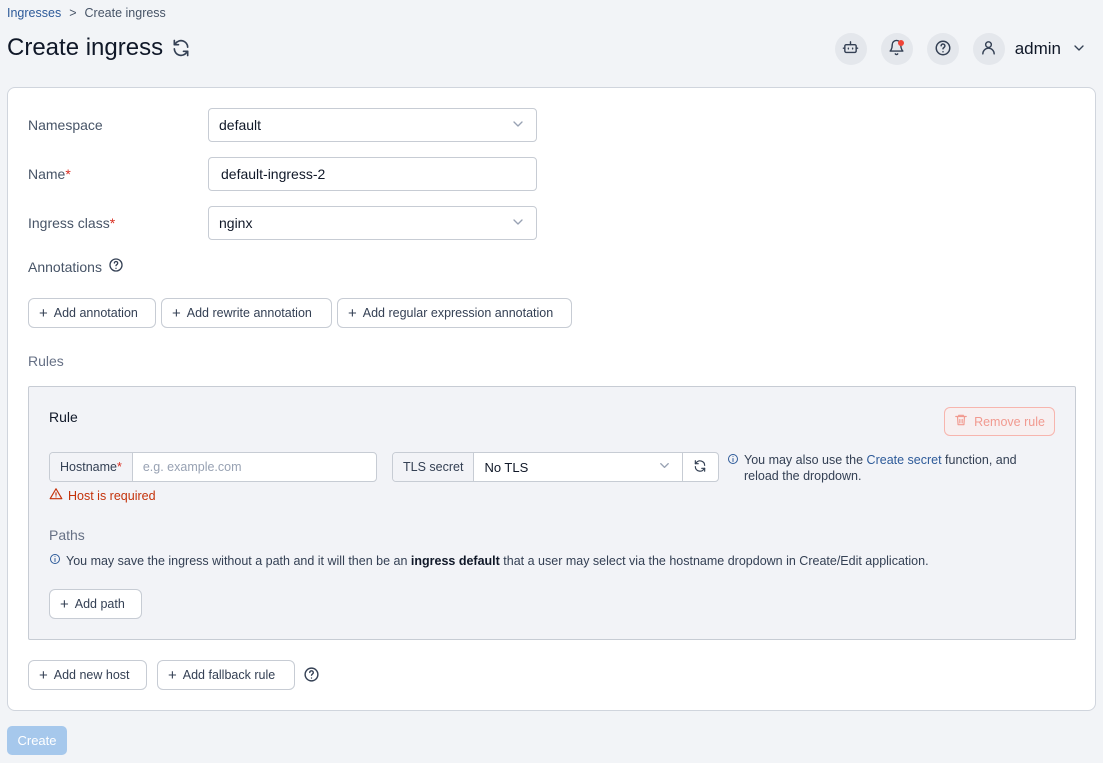 The image size is (1103, 763). What do you see at coordinates (92, 313) in the screenshot?
I see `add-annotation-button: + Add annotation` at bounding box center [92, 313].